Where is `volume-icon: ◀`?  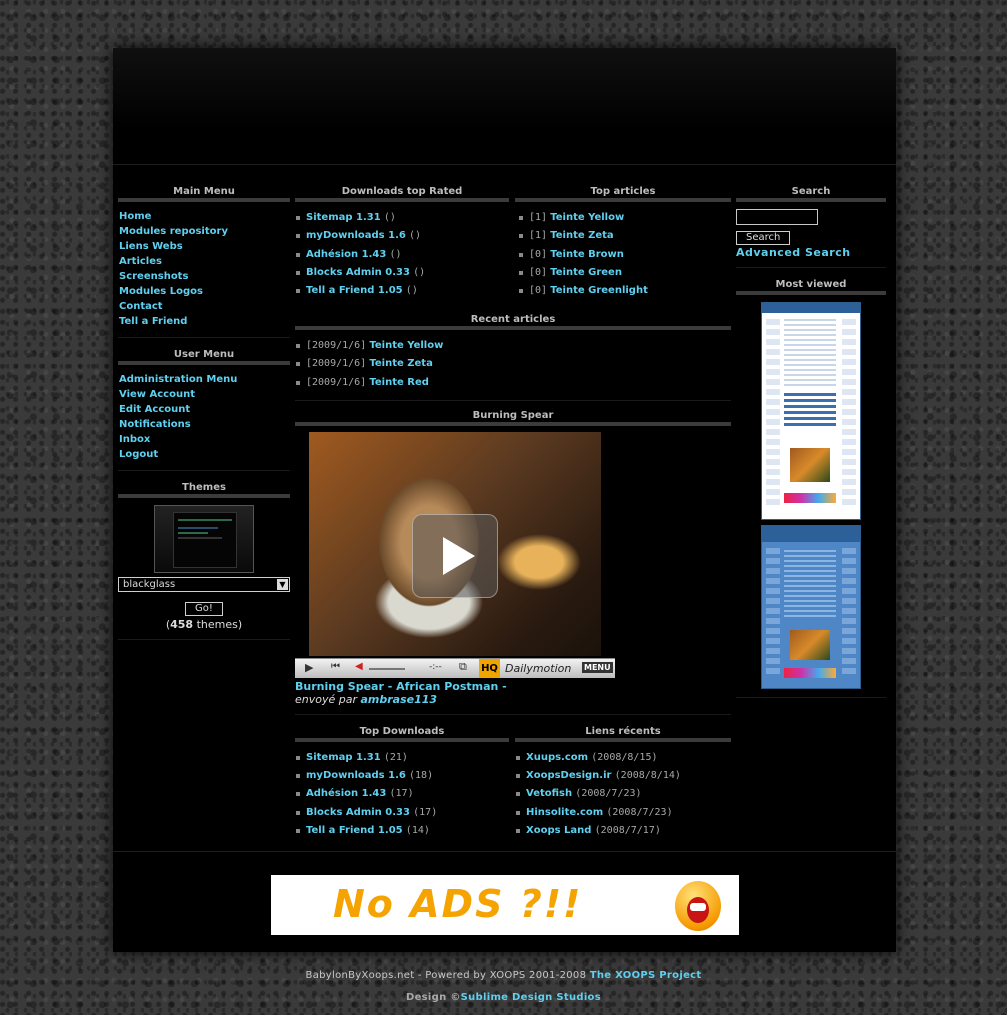 volume-icon: ◀ is located at coordinates (359, 666).